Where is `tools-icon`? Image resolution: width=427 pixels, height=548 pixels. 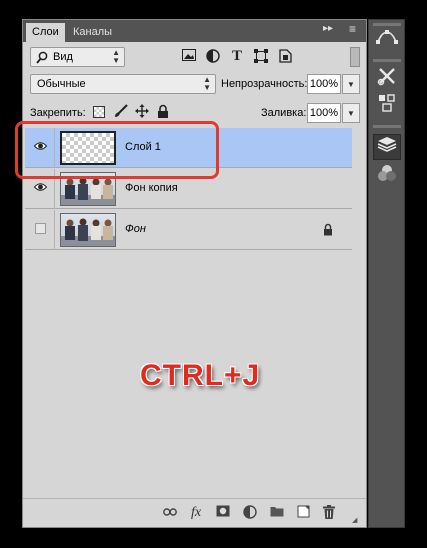 tools-icon is located at coordinates (387, 79).